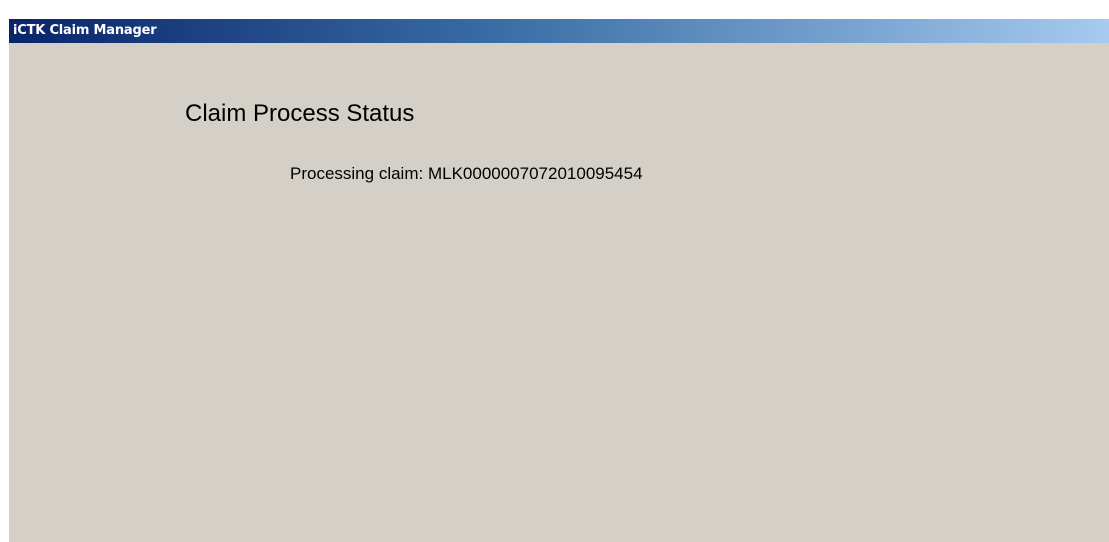 The height and width of the screenshot is (542, 1109). I want to click on processing-status: Processing claim: MLK0000007072010095454, so click(466, 174).